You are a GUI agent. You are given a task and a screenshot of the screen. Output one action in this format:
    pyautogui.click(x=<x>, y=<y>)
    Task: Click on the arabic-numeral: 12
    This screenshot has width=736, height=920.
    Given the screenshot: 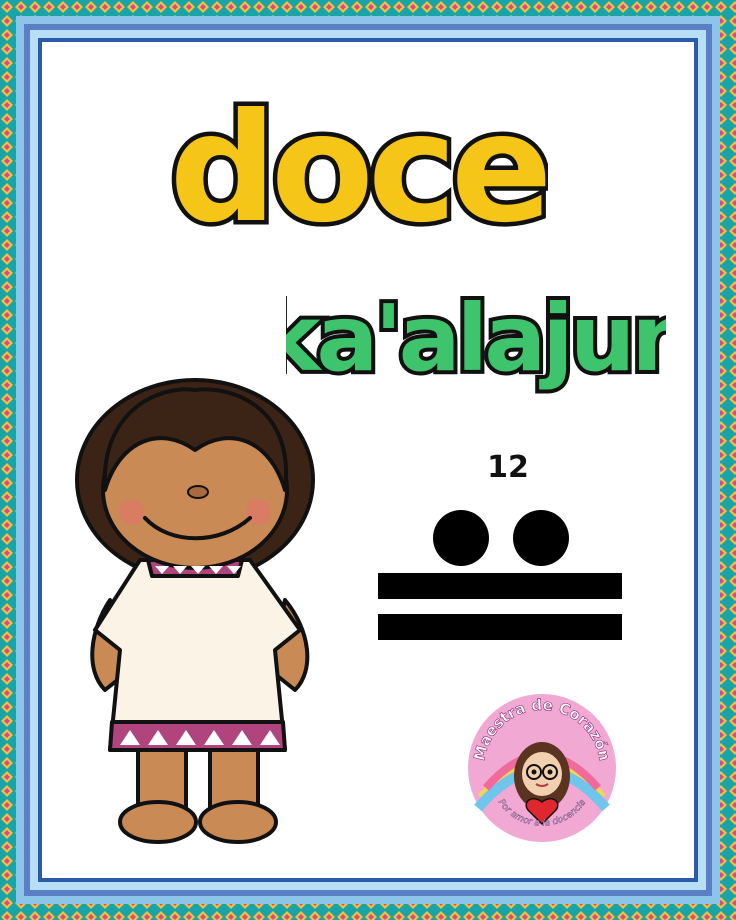 What is the action you would take?
    pyautogui.click(x=508, y=467)
    